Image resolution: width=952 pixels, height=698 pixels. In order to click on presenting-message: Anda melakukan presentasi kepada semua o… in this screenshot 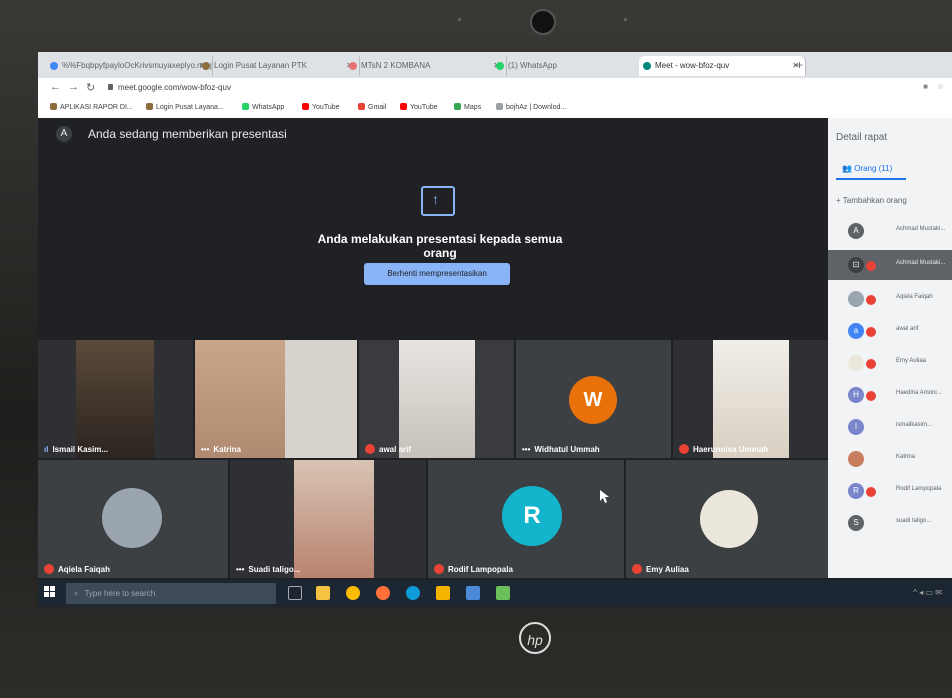, I will do `click(440, 246)`.